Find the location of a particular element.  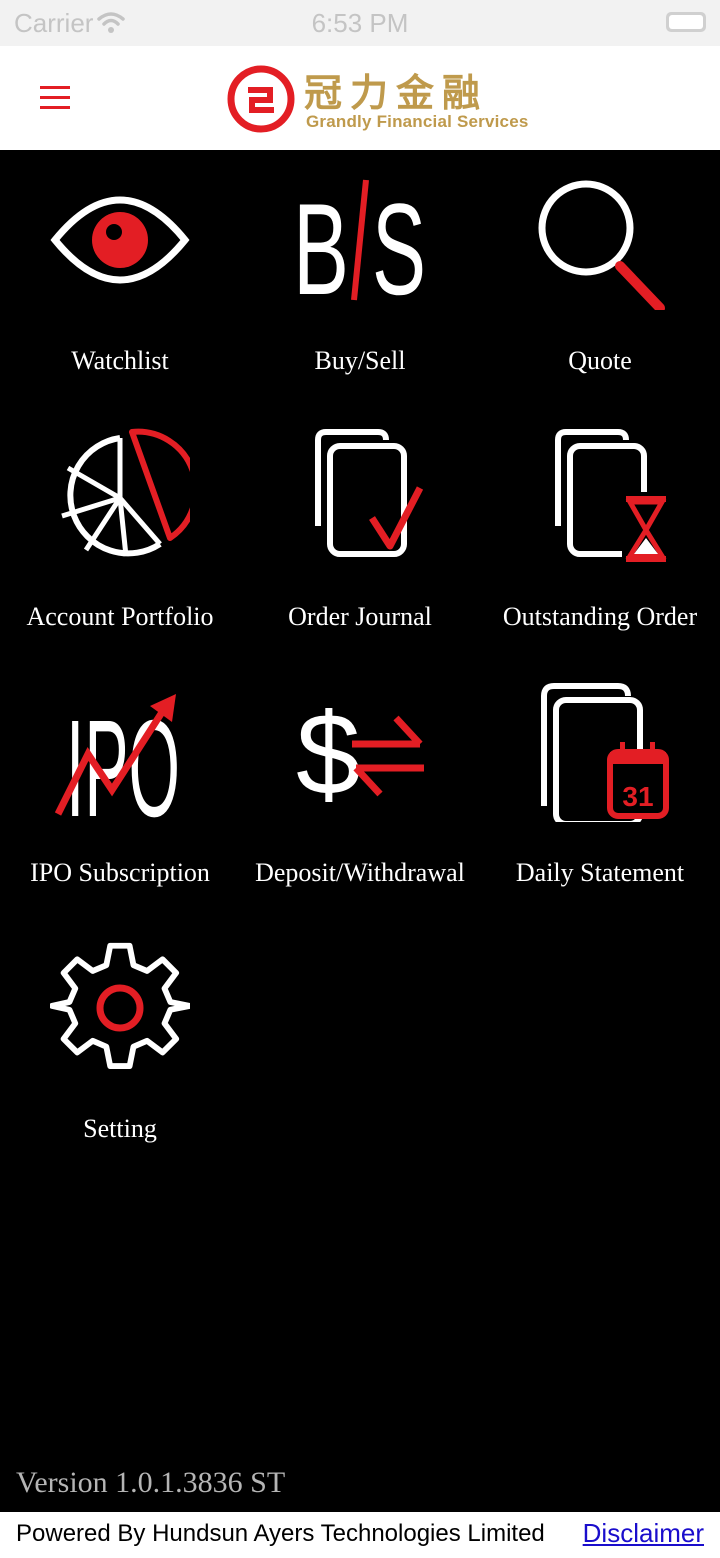

documents-calendar-icon: 31 is located at coordinates (605, 752).